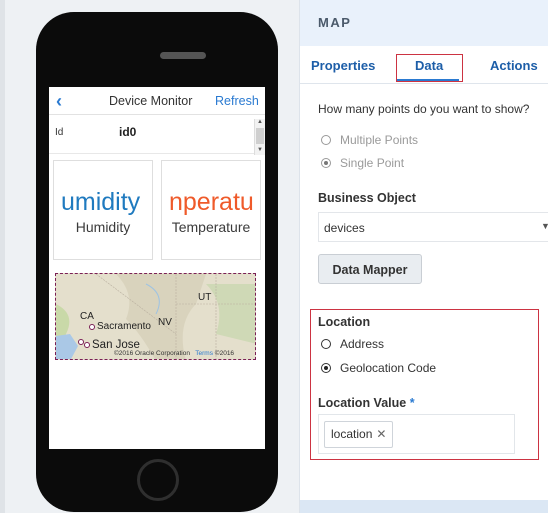 The image size is (548, 513). What do you see at coordinates (204, 353) in the screenshot?
I see `map-terms-link: Terms` at bounding box center [204, 353].